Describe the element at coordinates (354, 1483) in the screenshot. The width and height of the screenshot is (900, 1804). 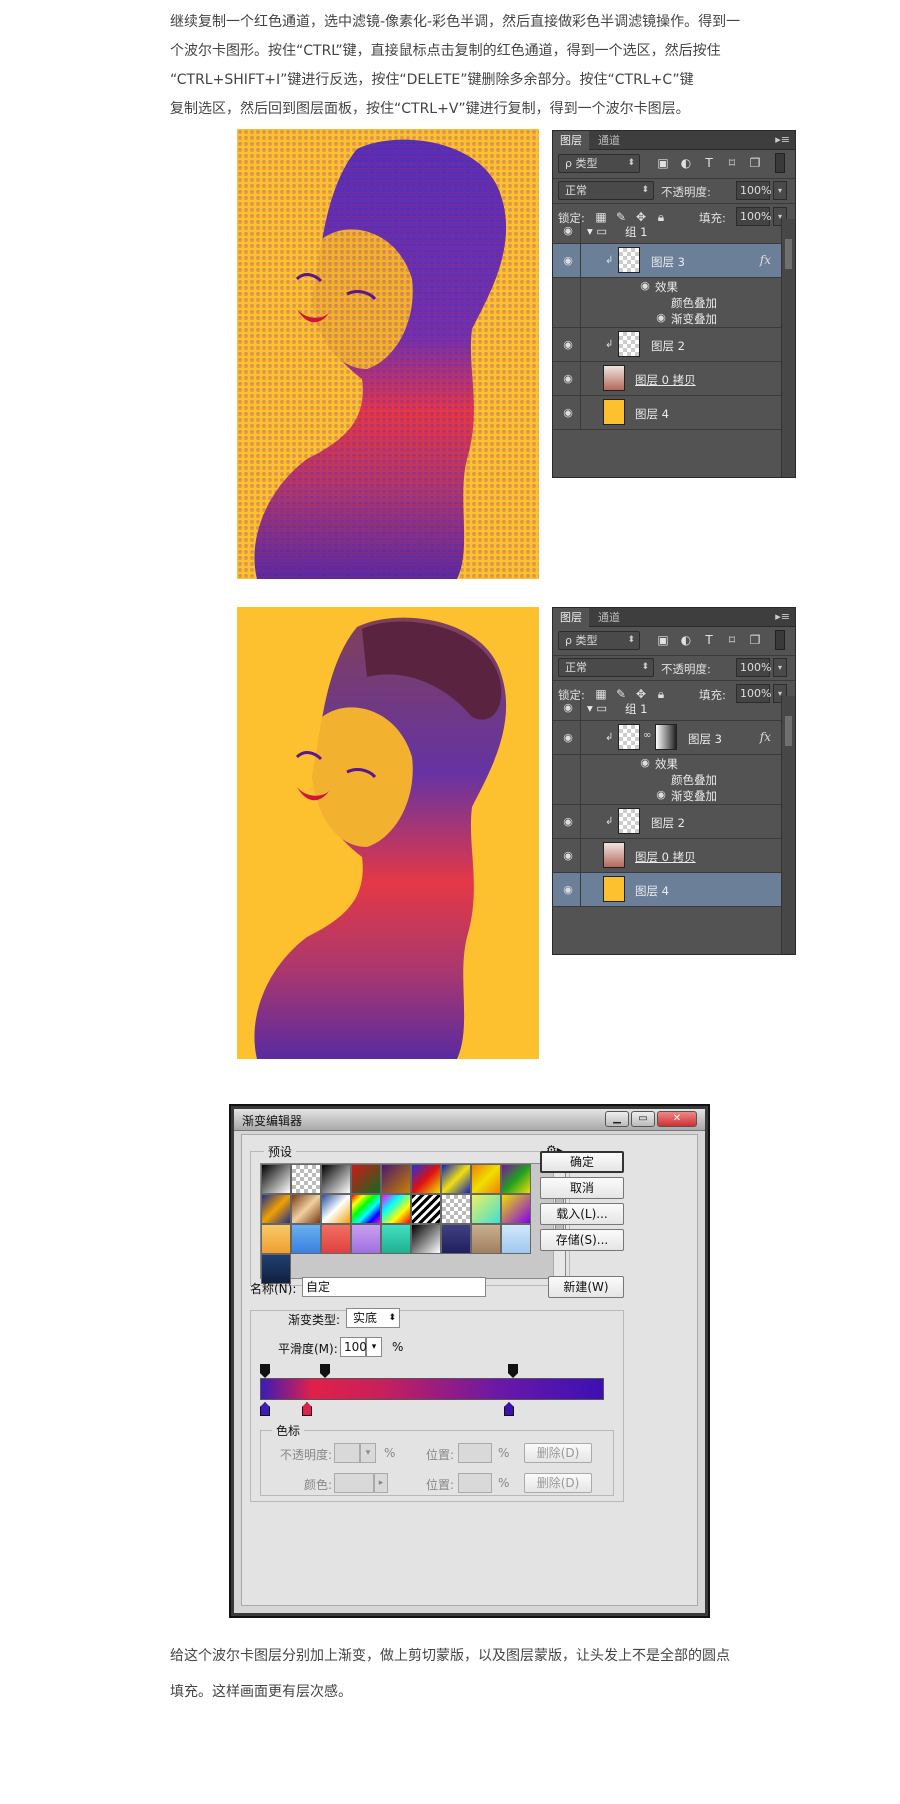
I see `stop-color-swatch` at that location.